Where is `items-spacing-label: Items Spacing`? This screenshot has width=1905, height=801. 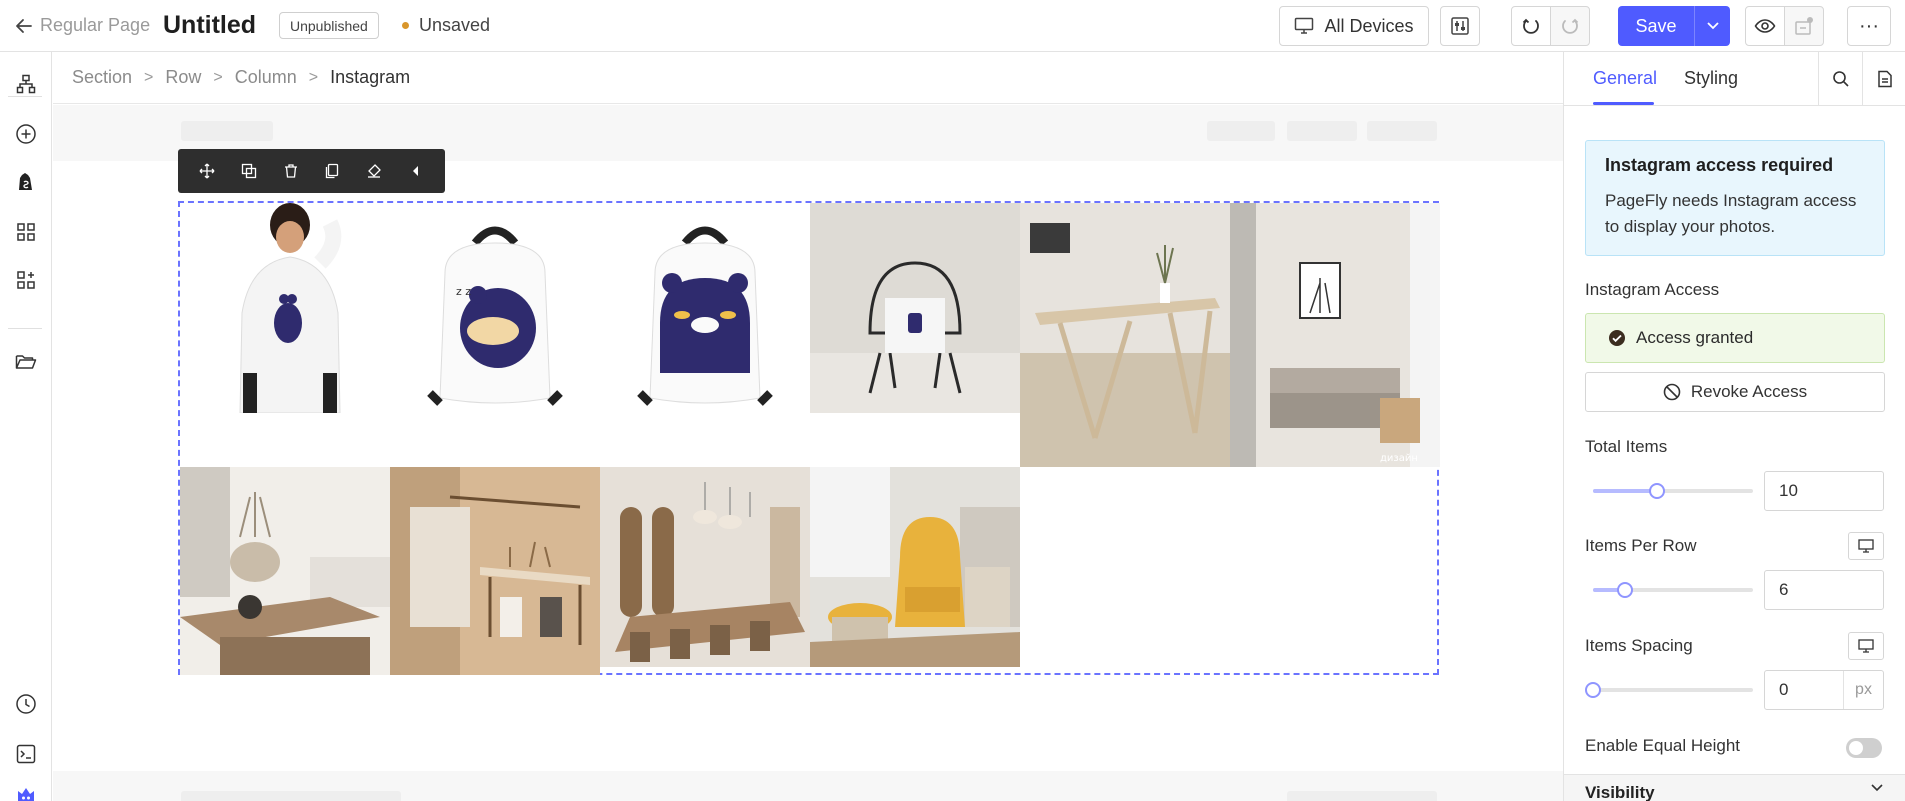 items-spacing-label: Items Spacing is located at coordinates (1639, 645).